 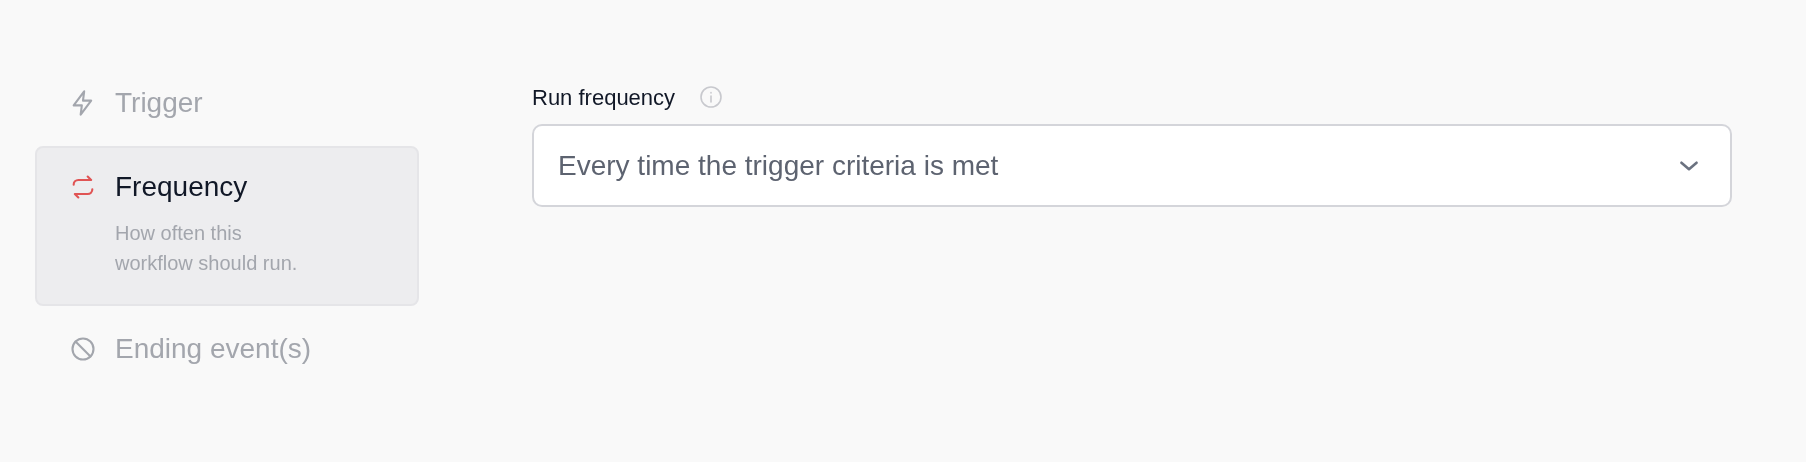 I want to click on step-description: How often this workflow should run., so click(x=207, y=248).